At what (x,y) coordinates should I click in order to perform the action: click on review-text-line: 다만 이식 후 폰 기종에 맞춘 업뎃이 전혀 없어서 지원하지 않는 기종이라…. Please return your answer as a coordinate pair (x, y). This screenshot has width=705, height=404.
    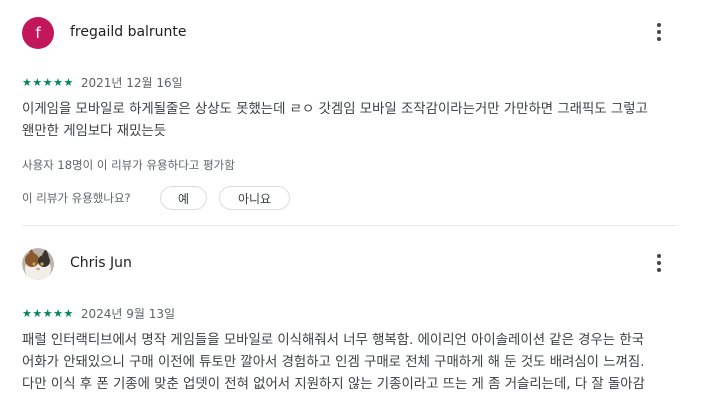
    Looking at the image, I should click on (333, 384).